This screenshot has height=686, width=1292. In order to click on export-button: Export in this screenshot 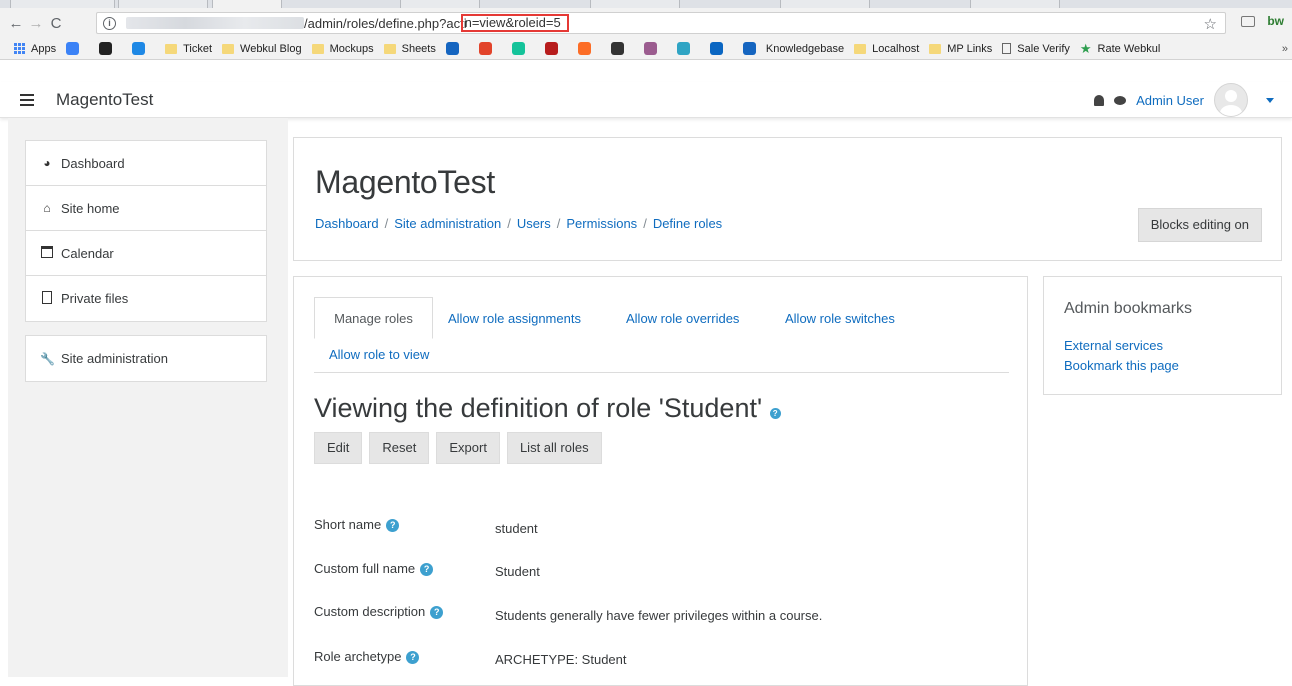, I will do `click(468, 448)`.